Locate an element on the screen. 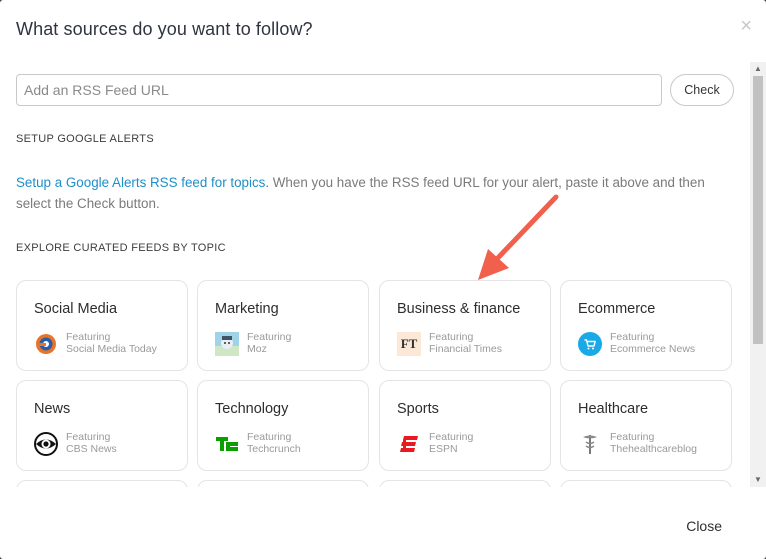 This screenshot has width=766, height=559. scroll-up-arrow-icon: ▲ is located at coordinates (758, 69).